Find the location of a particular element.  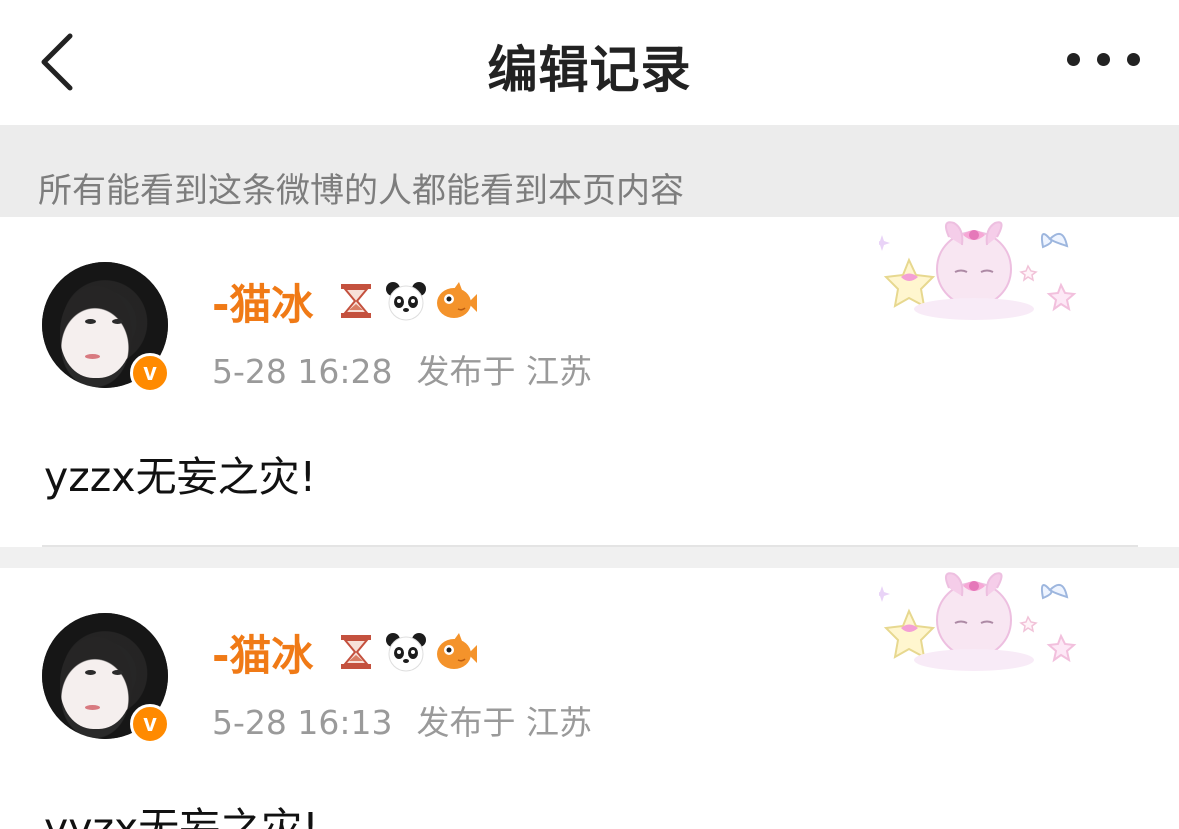

post-content: yzzx无妄之灾! is located at coordinates (180, 477).